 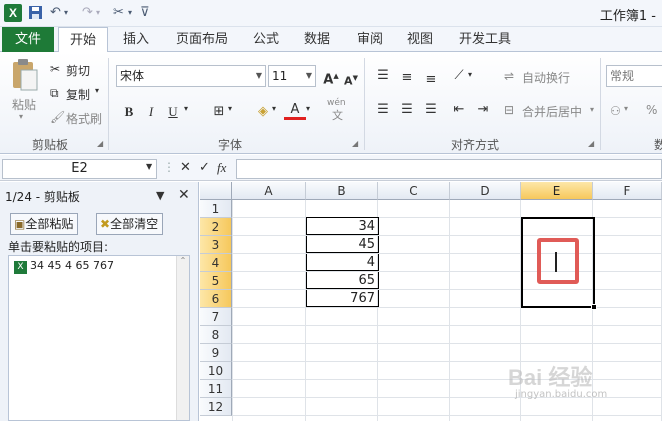 What do you see at coordinates (509, 76) in the screenshot?
I see `wrap-text-icon: ⇌` at bounding box center [509, 76].